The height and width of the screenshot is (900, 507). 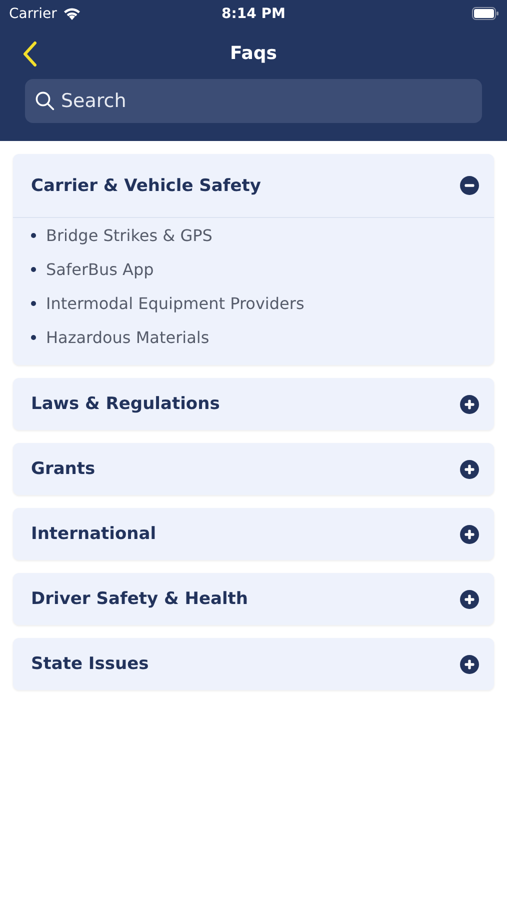 I want to click on faq-section-header: State Issues, so click(x=253, y=664).